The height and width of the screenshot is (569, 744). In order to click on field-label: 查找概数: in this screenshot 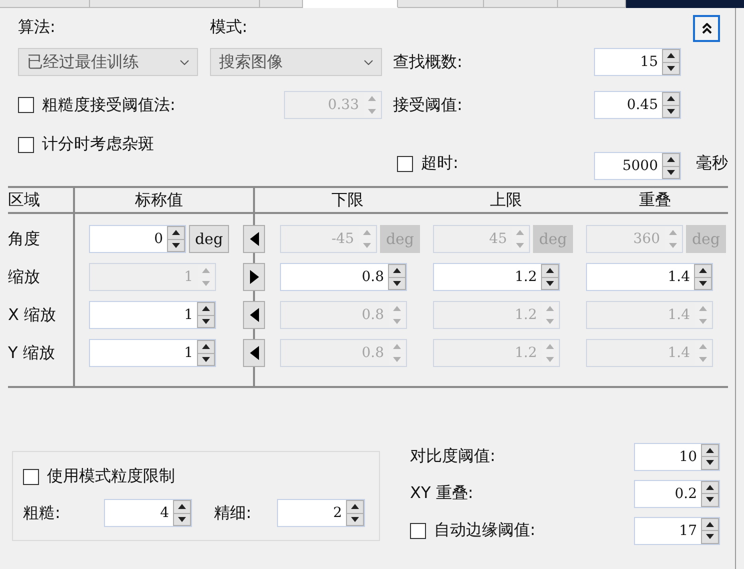, I will do `click(427, 61)`.